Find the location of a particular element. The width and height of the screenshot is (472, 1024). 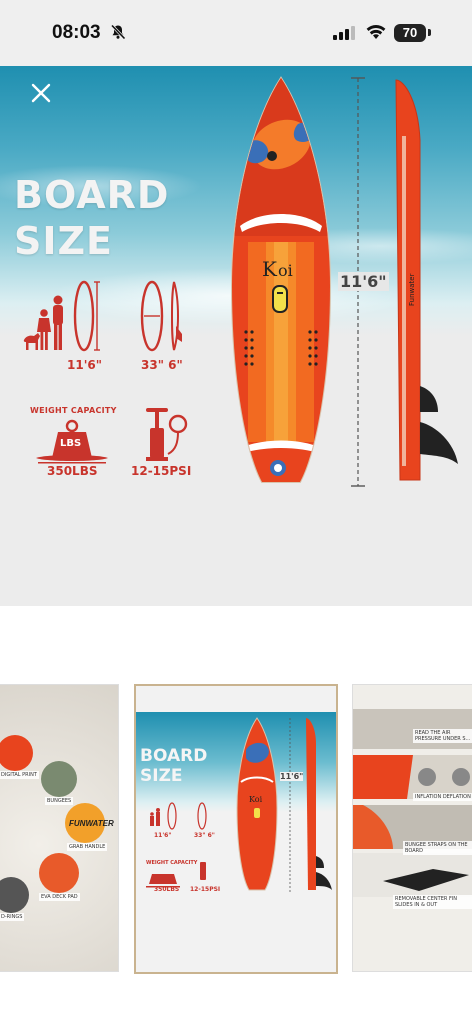

feature-label-3: GRAB HANDLE is located at coordinates (87, 847).